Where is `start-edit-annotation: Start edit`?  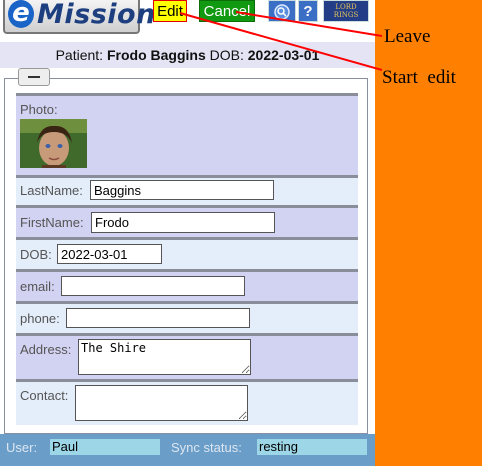
start-edit-annotation: Start edit is located at coordinates (419, 77).